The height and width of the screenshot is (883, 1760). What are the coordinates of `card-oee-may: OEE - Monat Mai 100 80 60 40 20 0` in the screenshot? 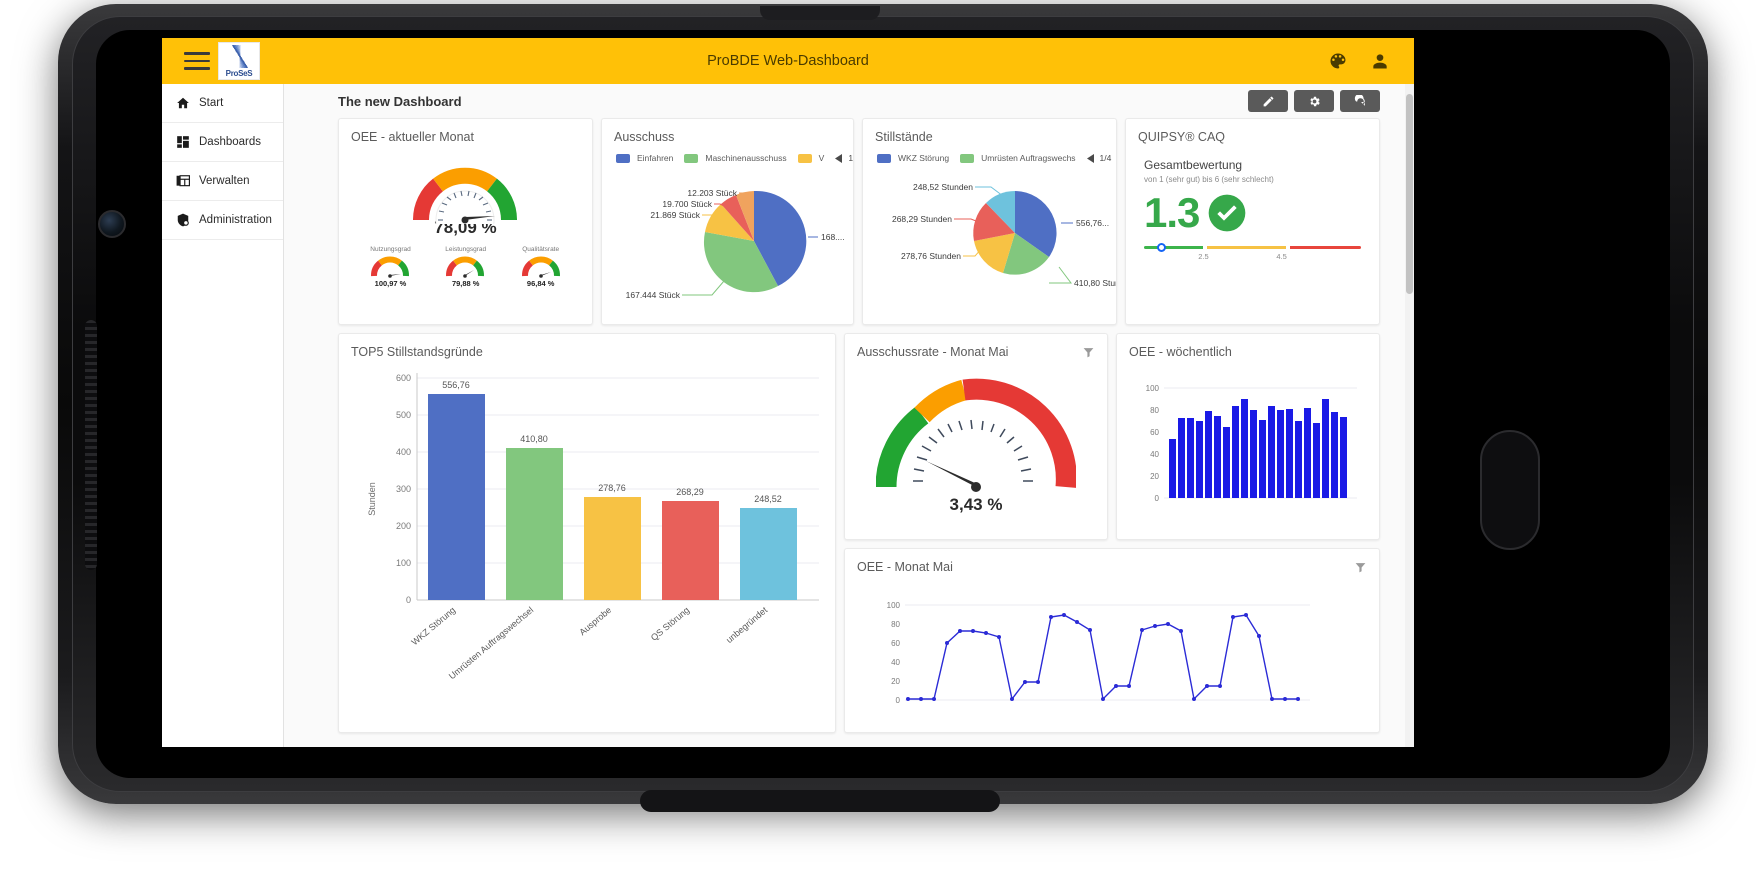 It's located at (1112, 640).